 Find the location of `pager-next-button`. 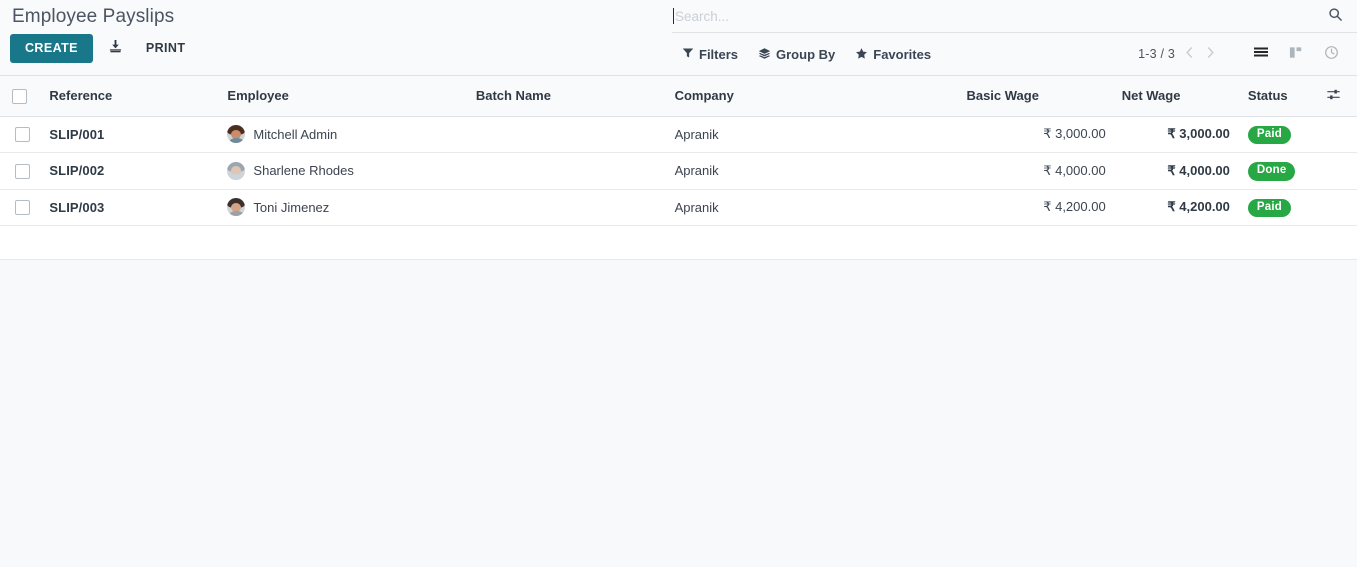

pager-next-button is located at coordinates (1210, 54).